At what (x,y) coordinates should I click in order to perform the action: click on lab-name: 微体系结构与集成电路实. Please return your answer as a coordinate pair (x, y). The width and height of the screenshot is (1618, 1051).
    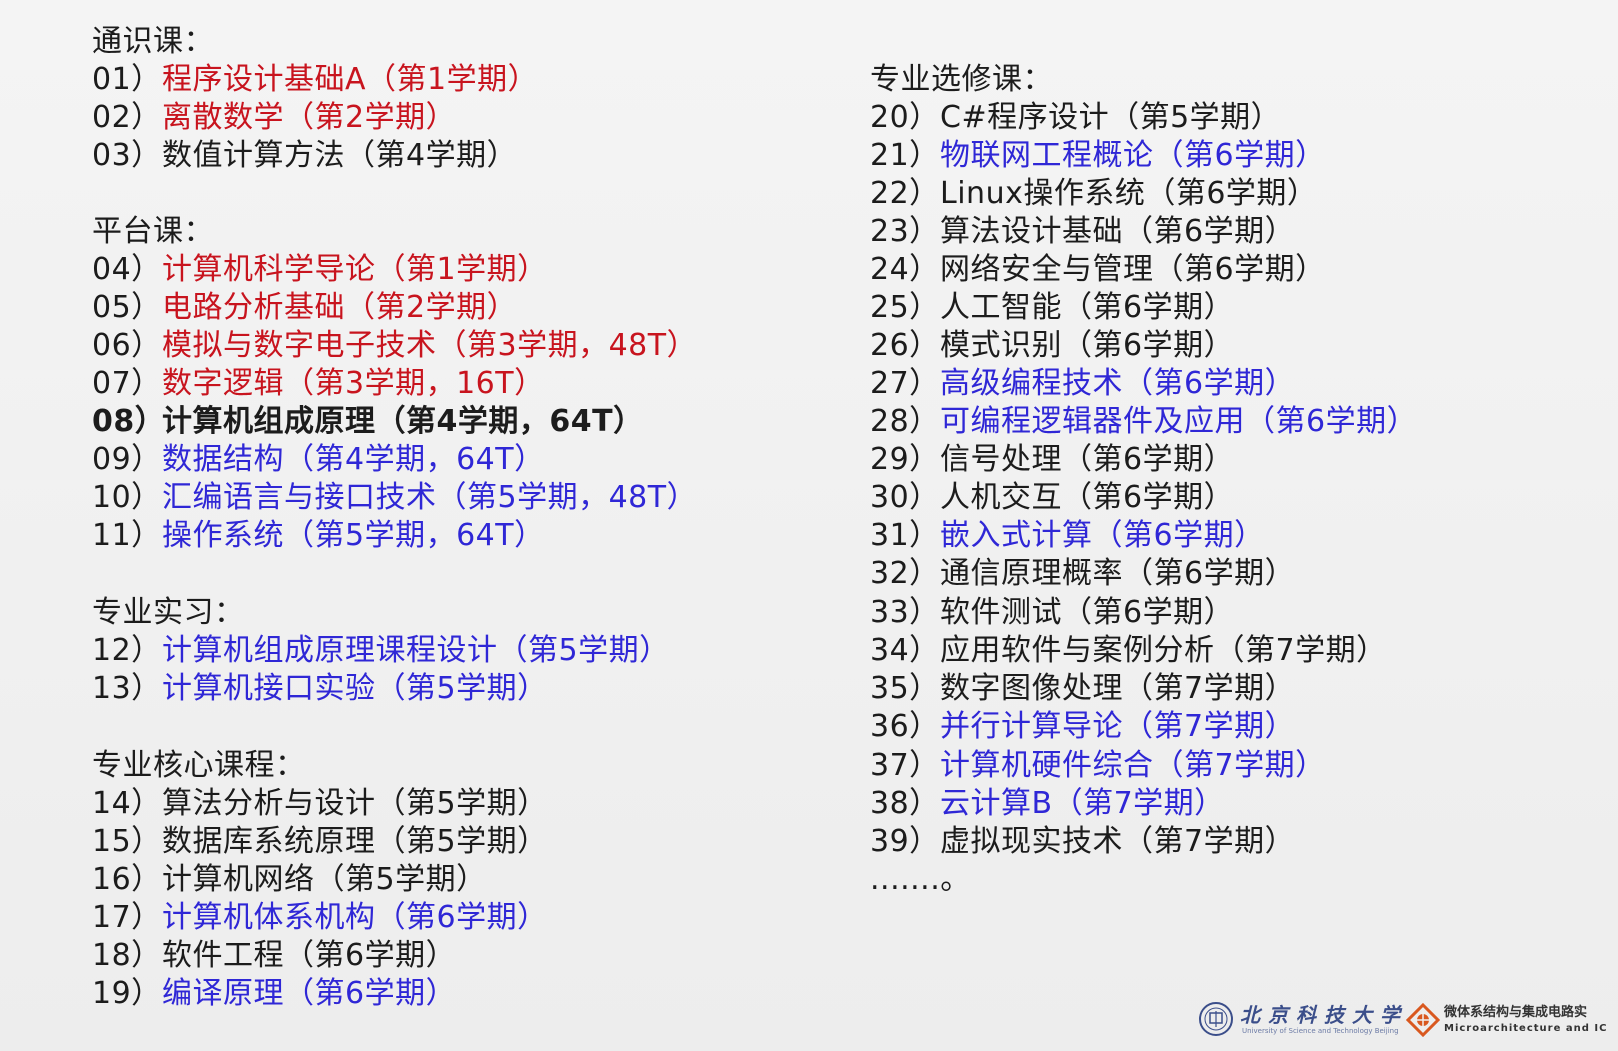
    Looking at the image, I should click on (1516, 1012).